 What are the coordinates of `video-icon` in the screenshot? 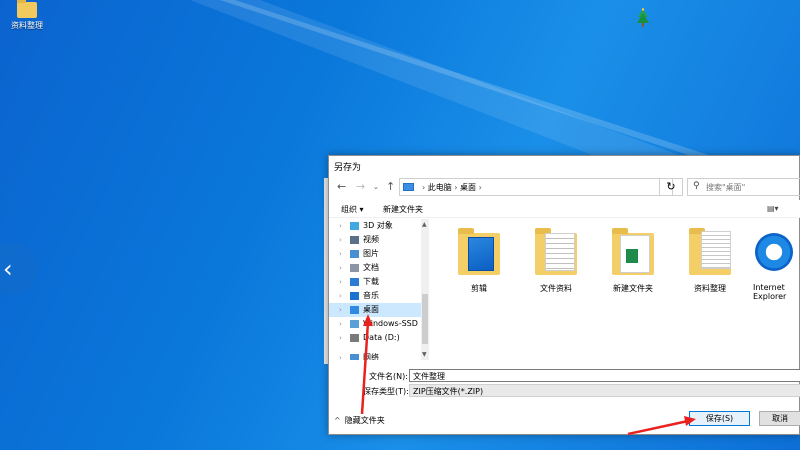 It's located at (354, 240).